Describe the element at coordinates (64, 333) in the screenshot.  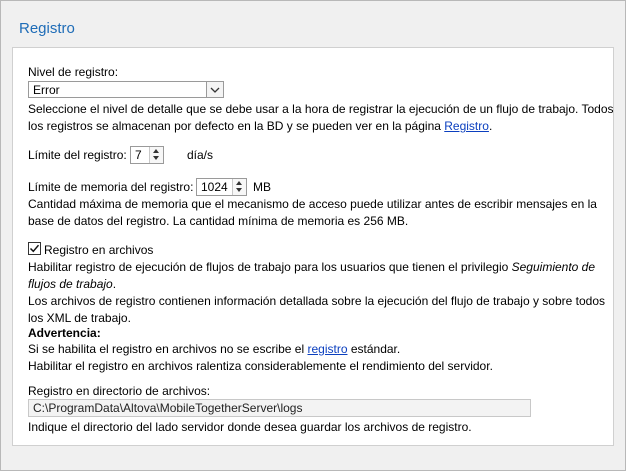
I see `warning-title: Advertencia:` at that location.